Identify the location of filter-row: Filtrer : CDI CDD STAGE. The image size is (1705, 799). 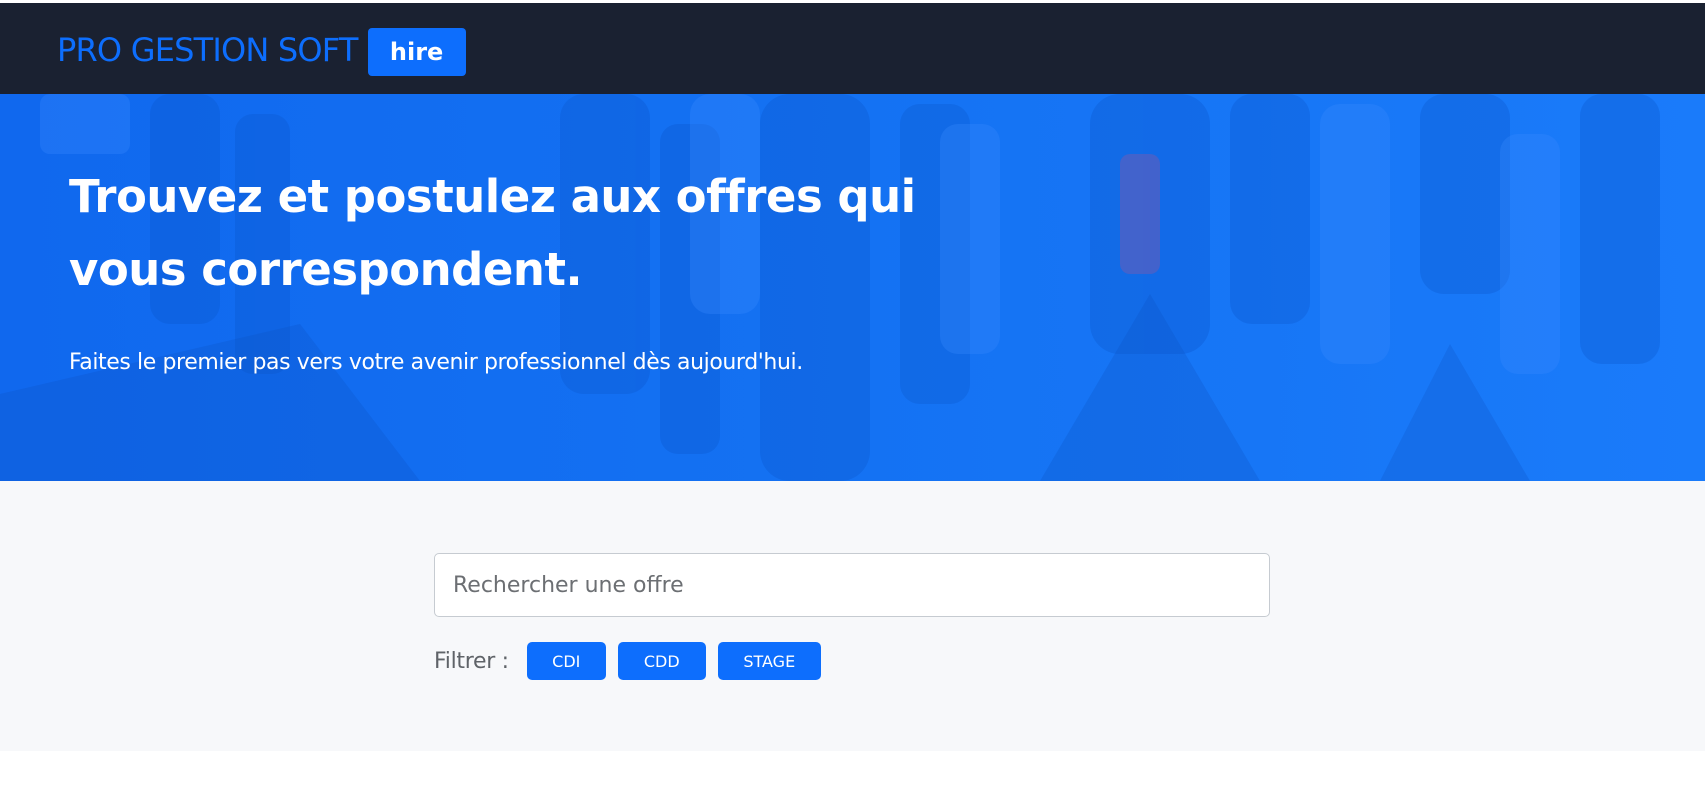
(633, 661).